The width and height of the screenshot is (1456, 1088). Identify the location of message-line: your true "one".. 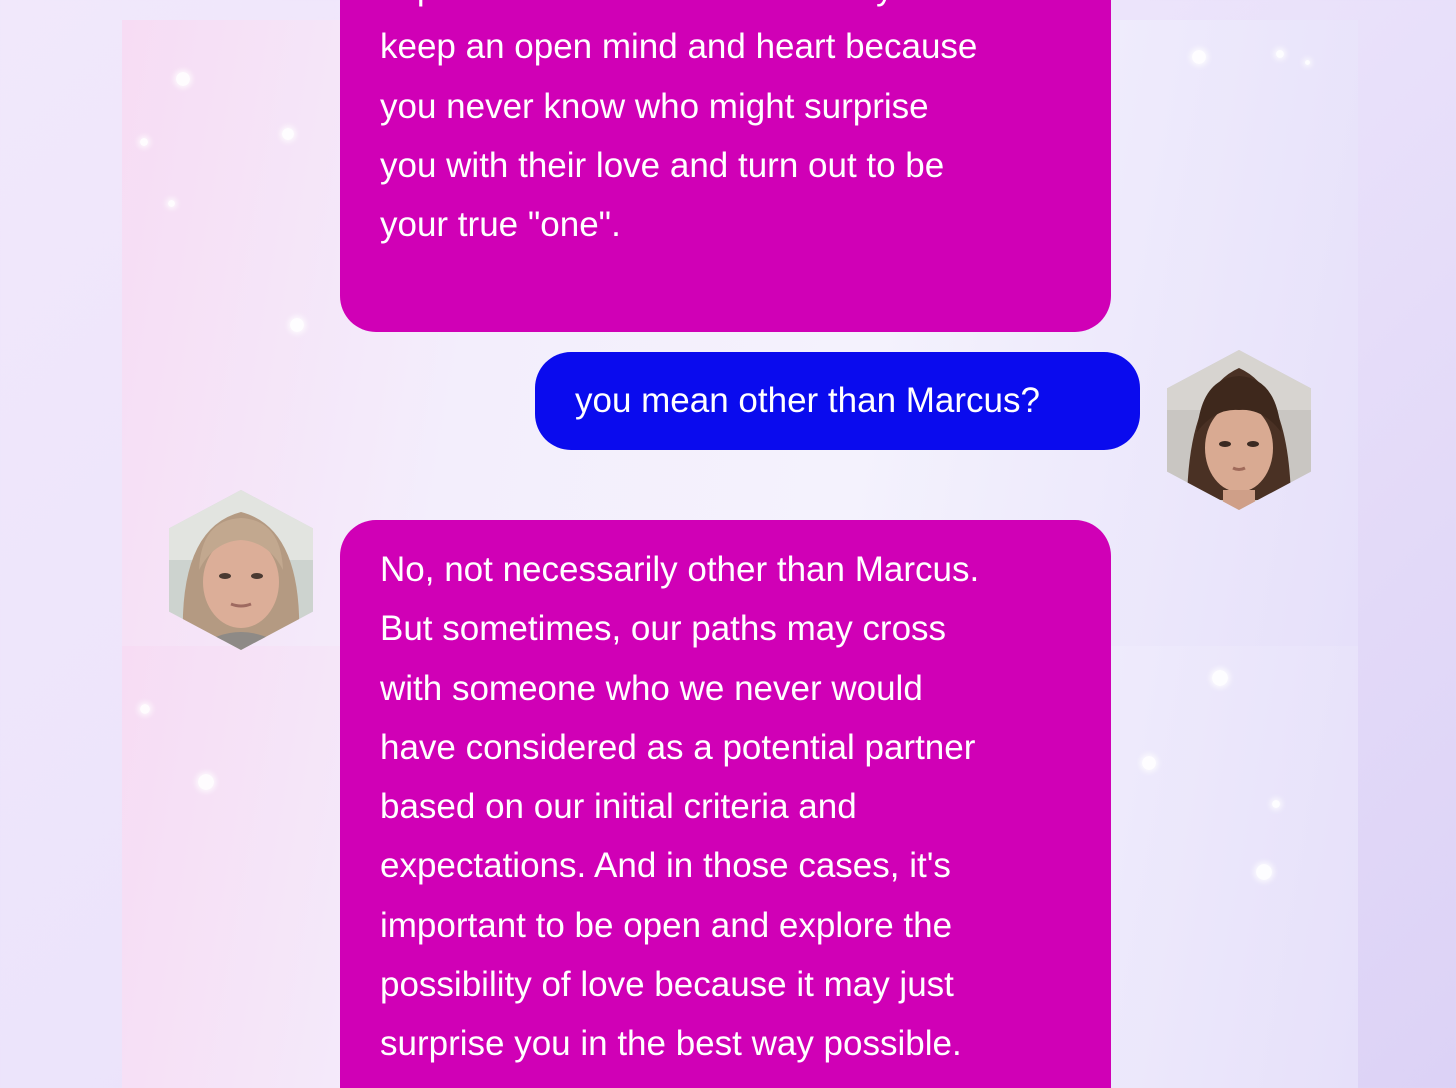
(500, 225).